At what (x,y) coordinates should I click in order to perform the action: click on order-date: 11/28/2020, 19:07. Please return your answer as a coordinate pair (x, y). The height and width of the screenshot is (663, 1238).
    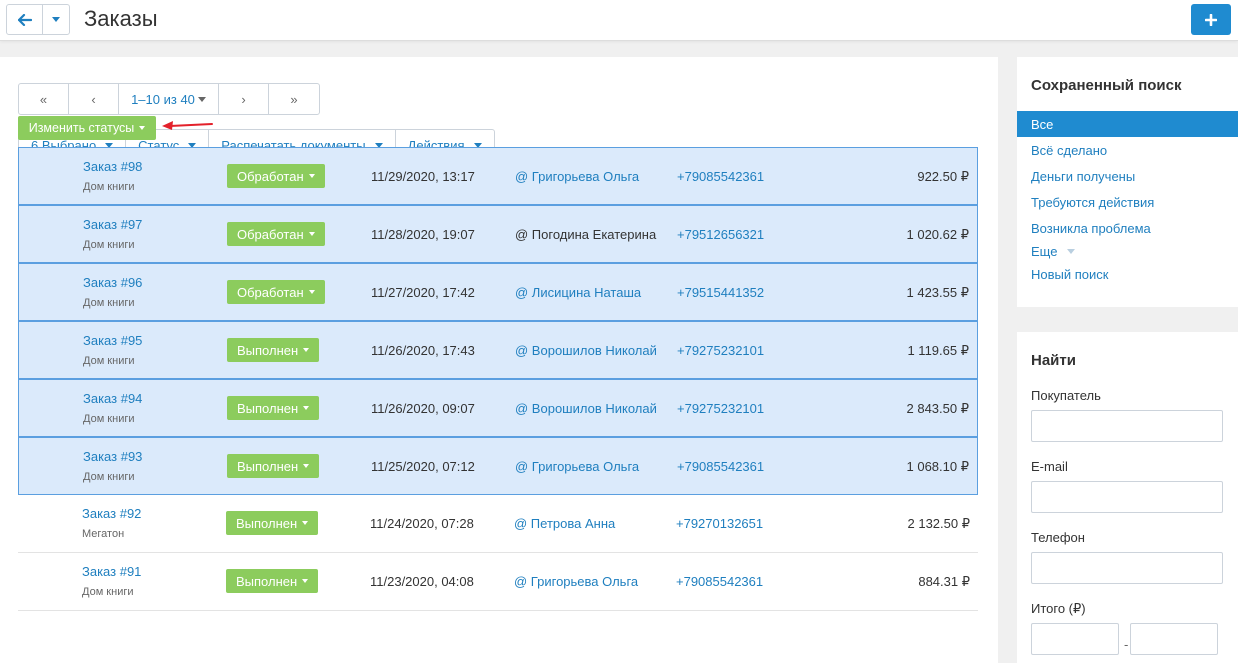
    Looking at the image, I should click on (423, 234).